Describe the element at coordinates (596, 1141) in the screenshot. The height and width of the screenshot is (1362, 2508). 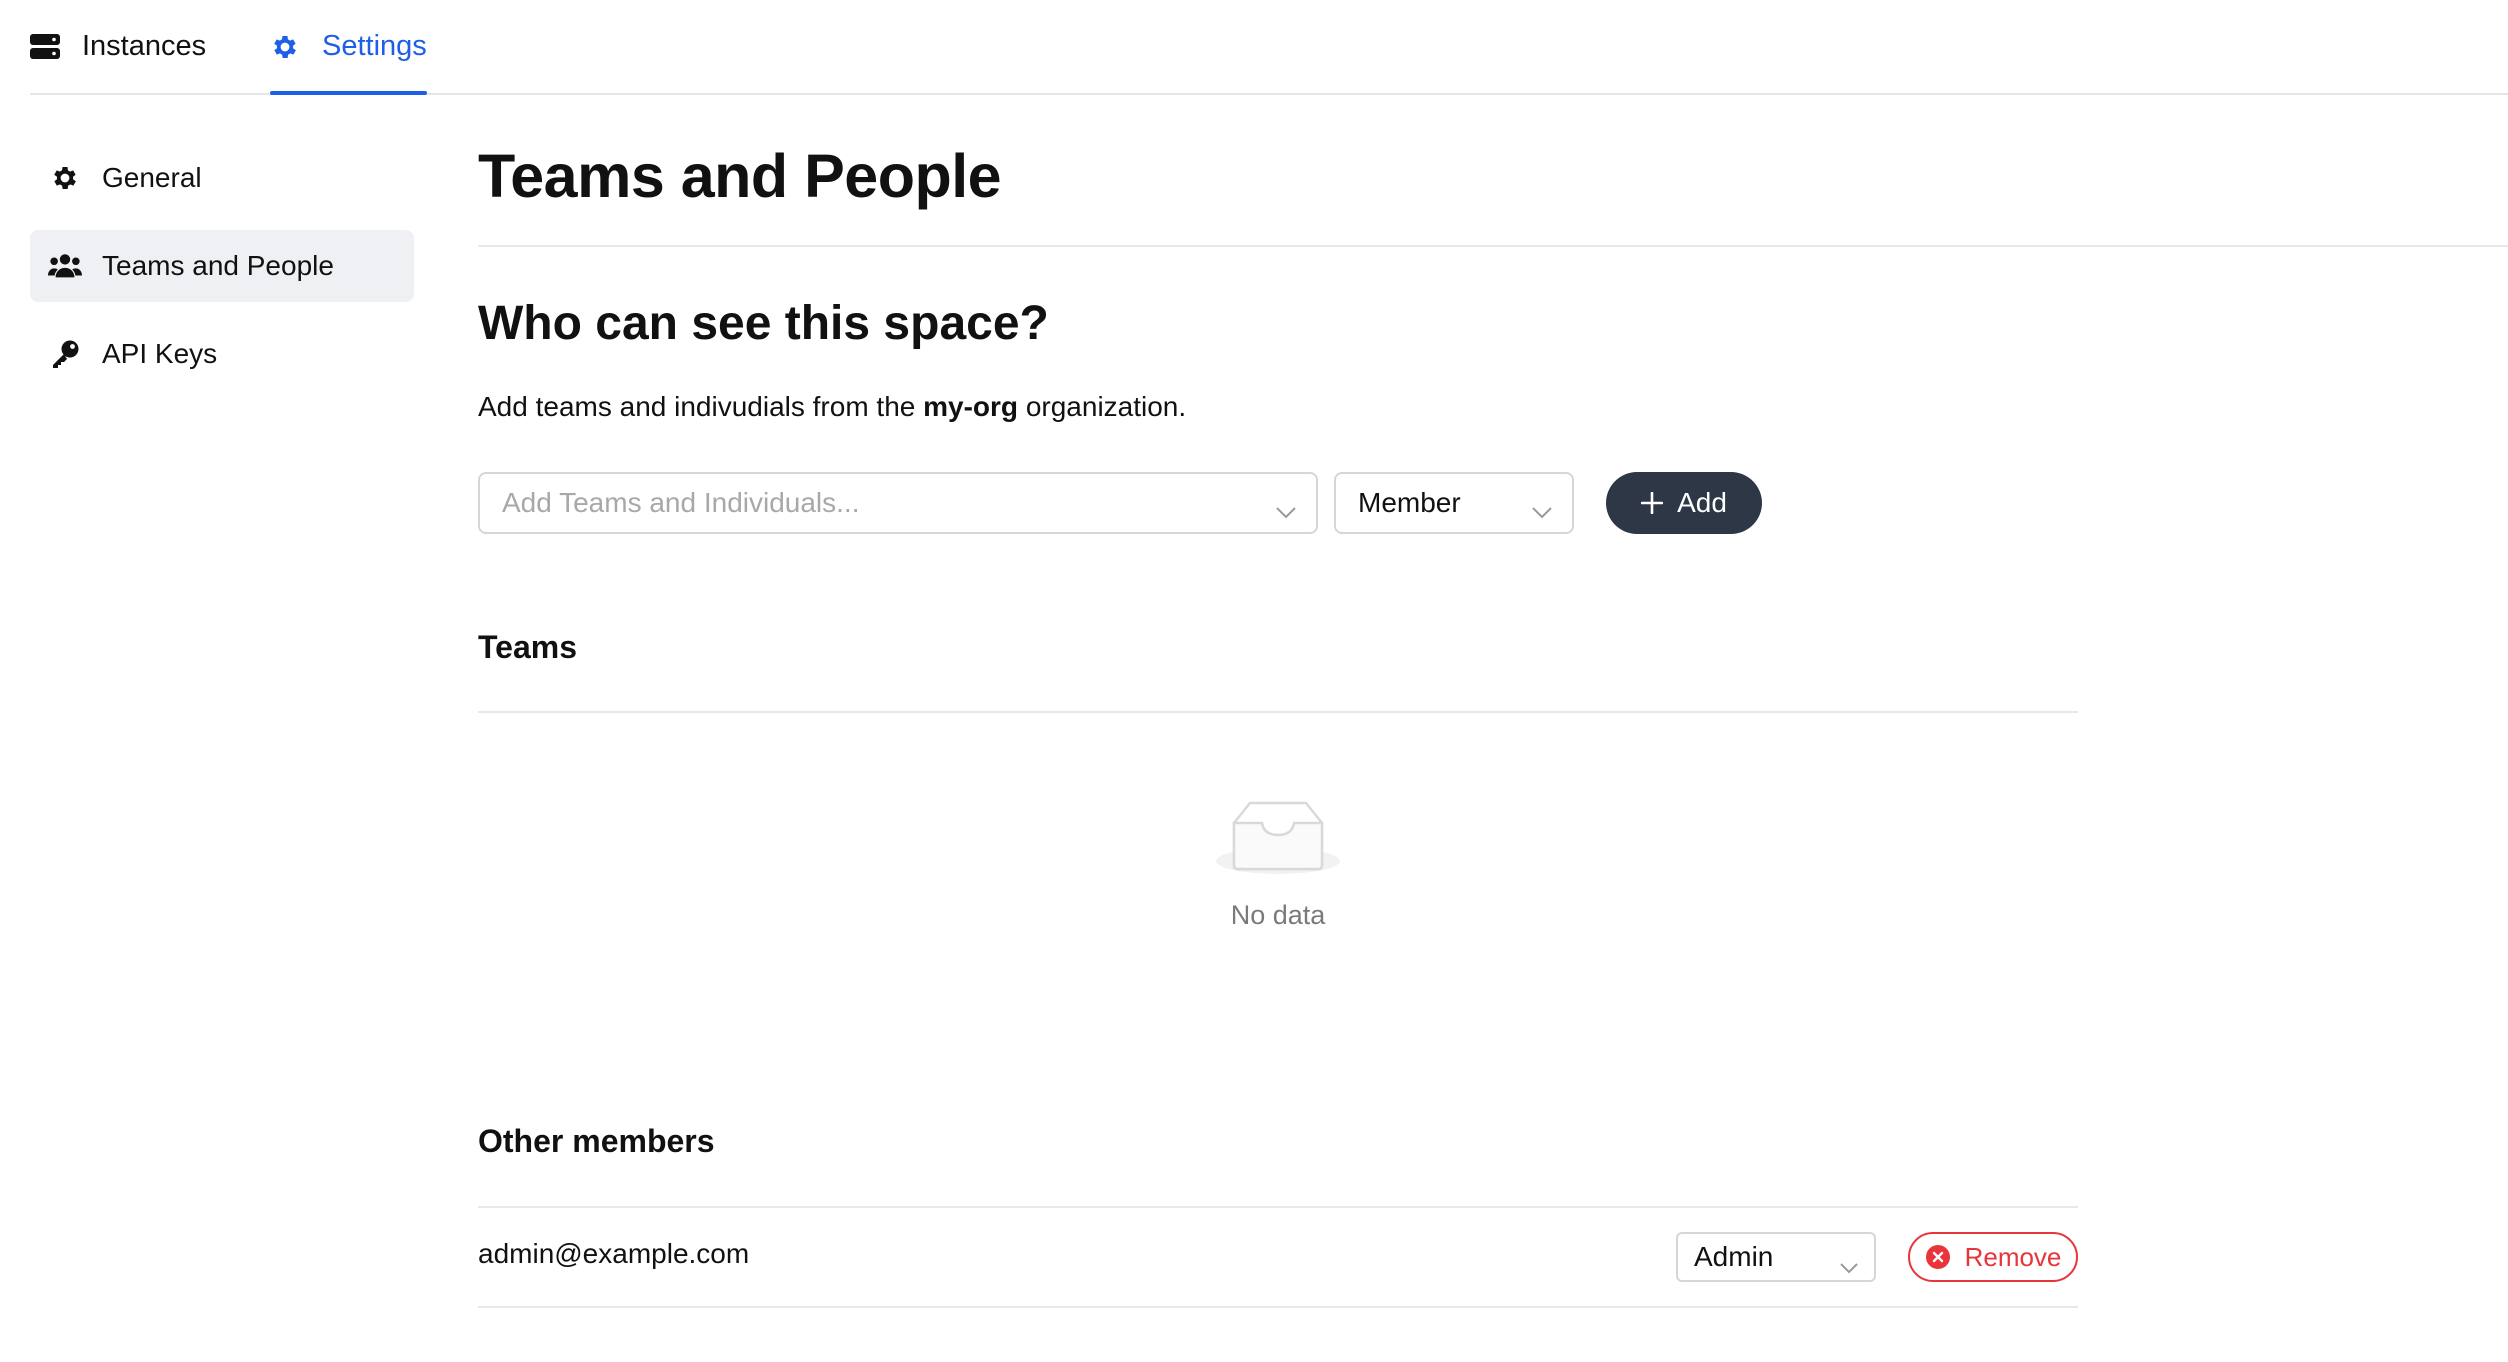
I see `other-members-heading: Other members` at that location.